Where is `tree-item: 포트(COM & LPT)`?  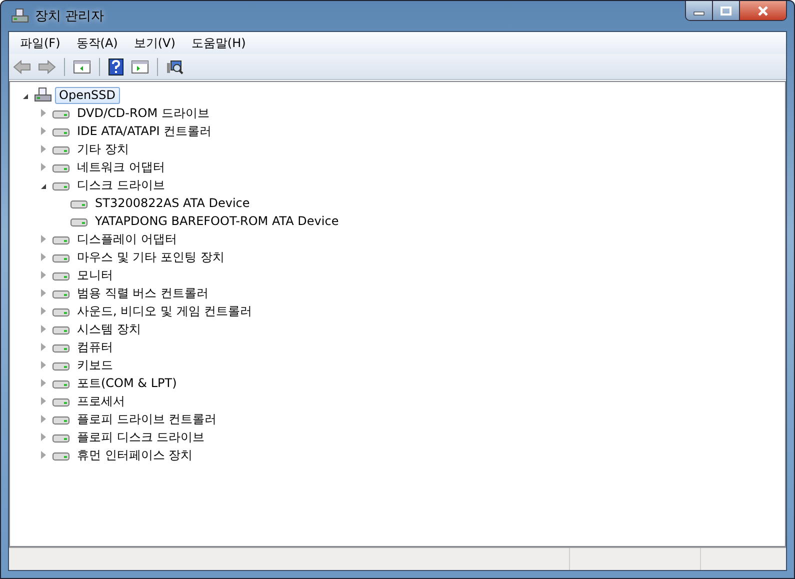
tree-item: 포트(COM & LPT) is located at coordinates (127, 383).